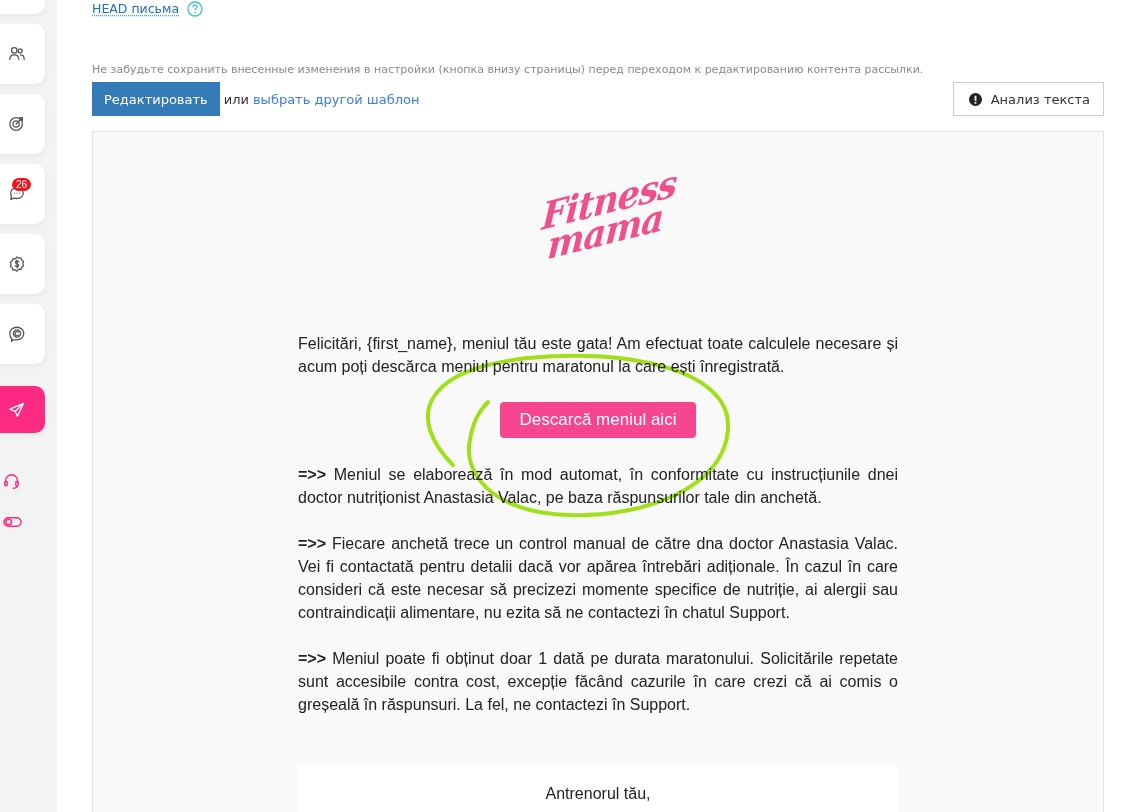 The image size is (1121, 812). I want to click on exclamation-icon, so click(975, 99).